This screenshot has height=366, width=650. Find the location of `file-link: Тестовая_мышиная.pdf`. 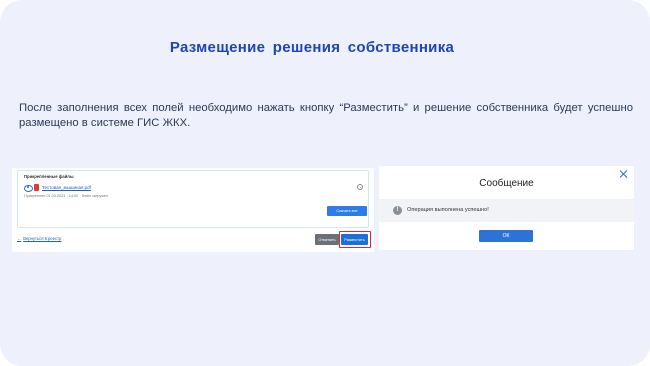

file-link: Тестовая_мышиная.pdf is located at coordinates (66, 187).